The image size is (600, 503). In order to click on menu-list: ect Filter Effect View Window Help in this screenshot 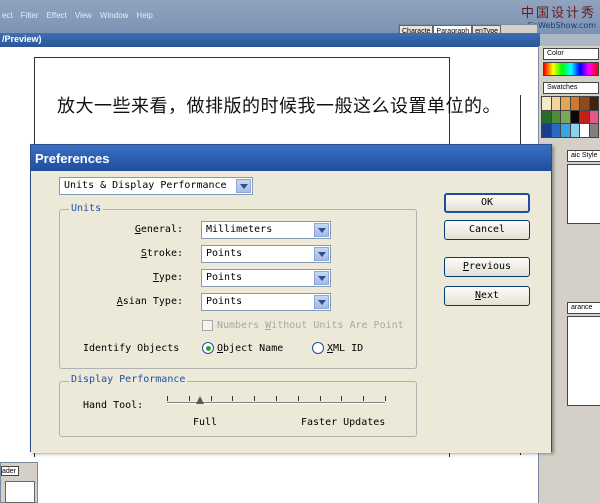, I will do `click(76, 18)`.